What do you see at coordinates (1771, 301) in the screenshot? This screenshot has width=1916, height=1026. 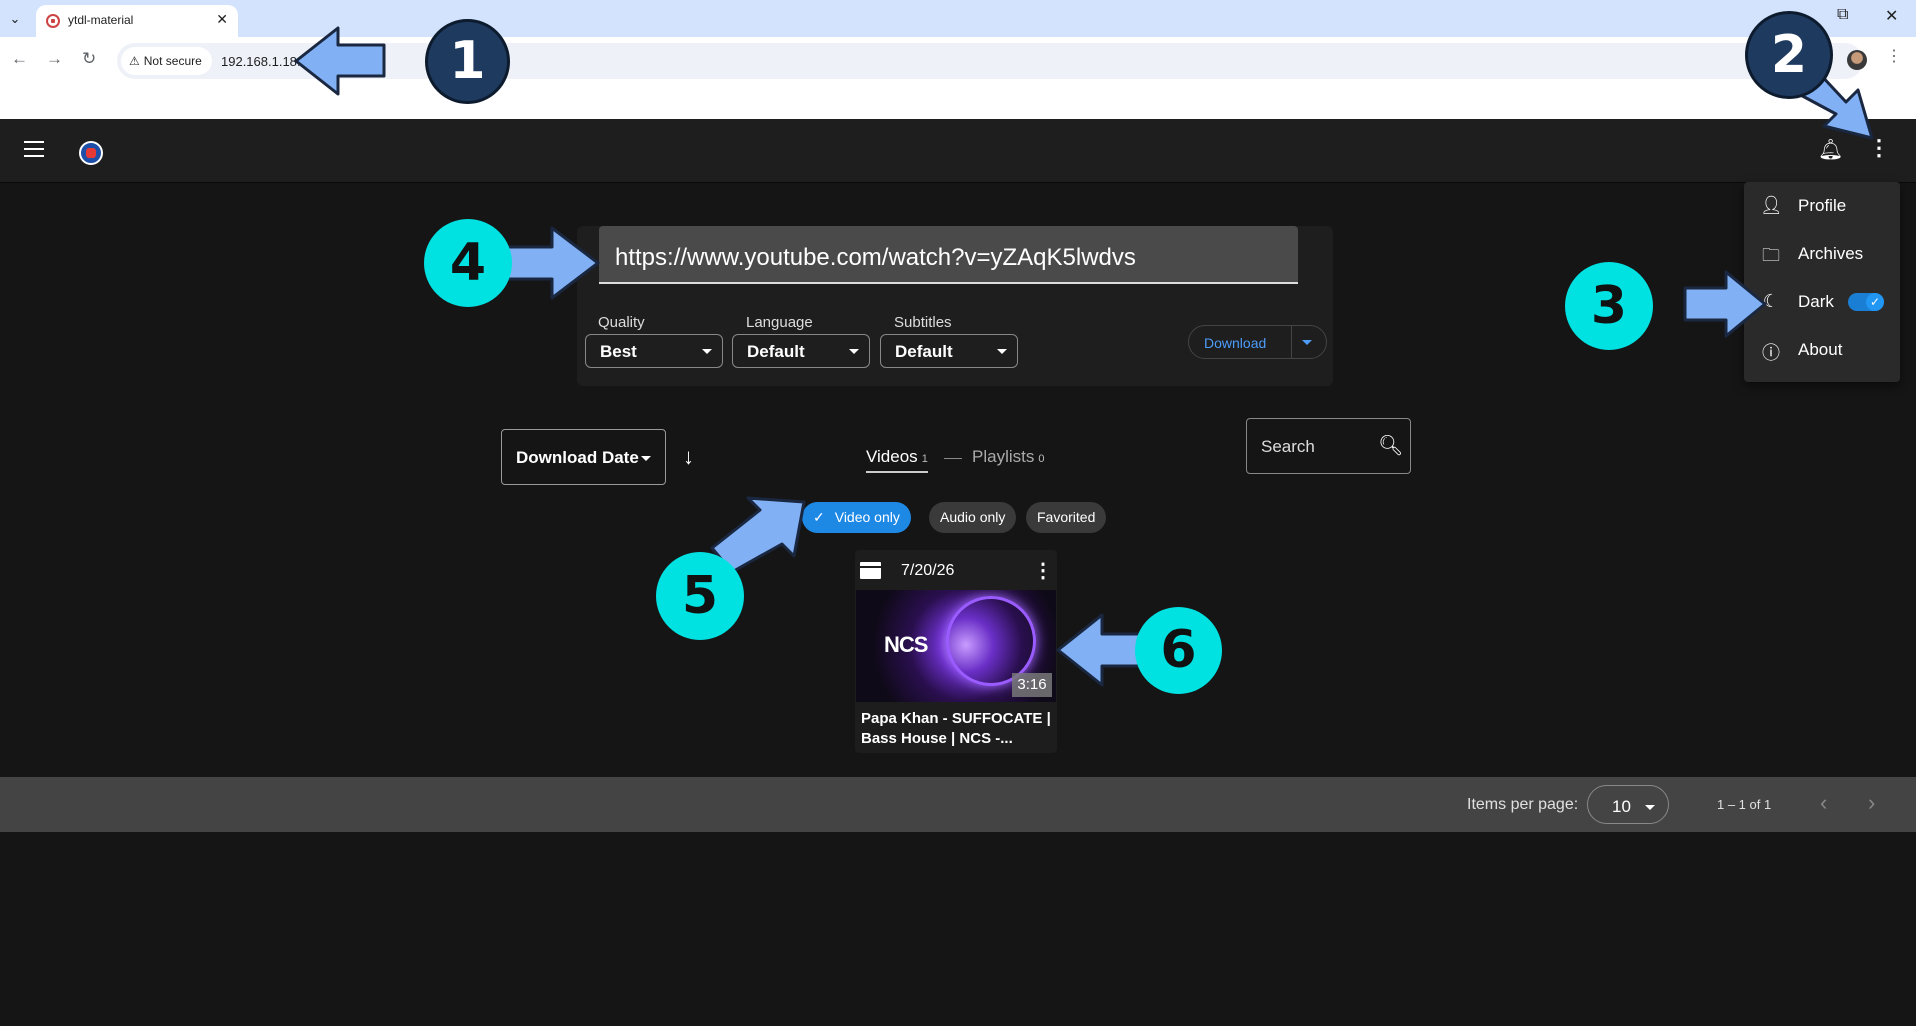 I see `moon-icon: ☾` at bounding box center [1771, 301].